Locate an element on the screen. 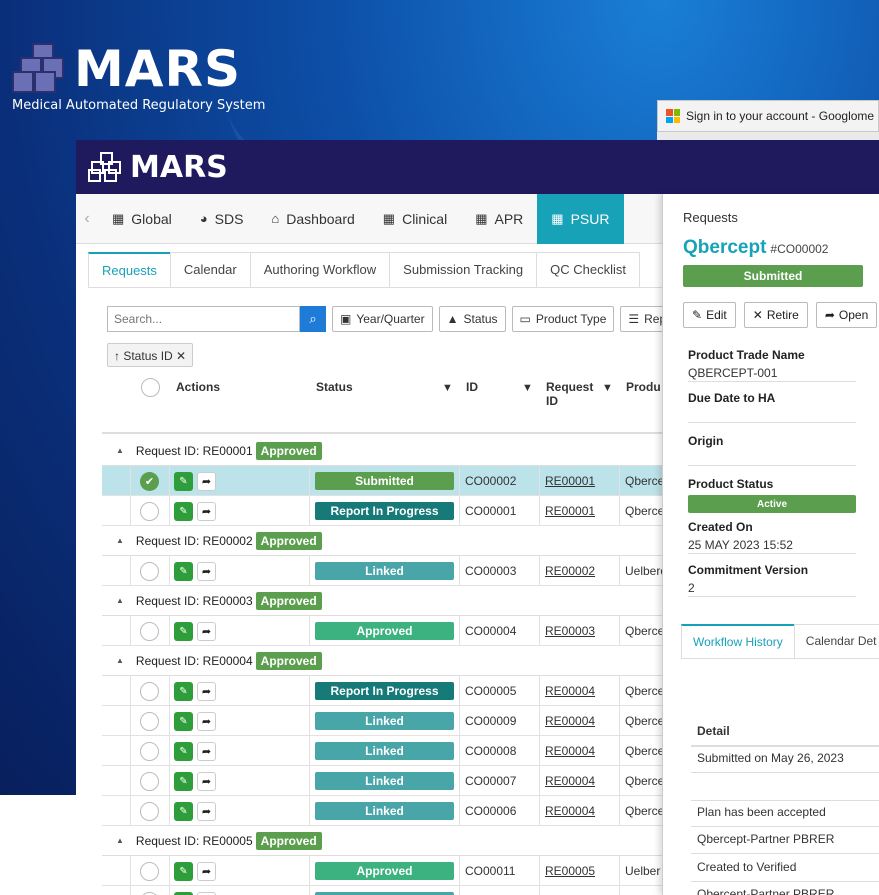  product-type-button: ▭ Product Type is located at coordinates (563, 319).